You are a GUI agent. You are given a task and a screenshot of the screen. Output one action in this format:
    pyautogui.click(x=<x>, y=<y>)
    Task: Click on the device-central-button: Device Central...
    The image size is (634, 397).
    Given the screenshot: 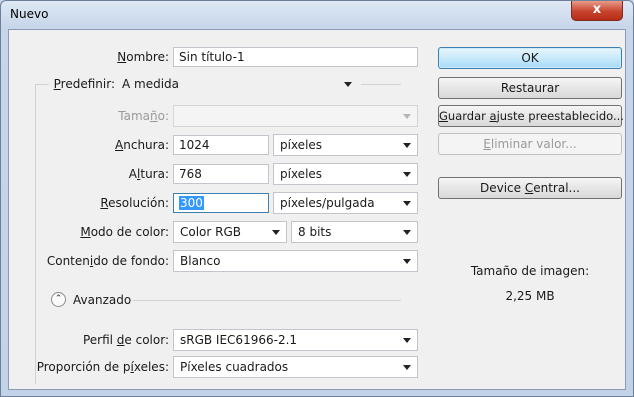 What is the action you would take?
    pyautogui.click(x=530, y=188)
    